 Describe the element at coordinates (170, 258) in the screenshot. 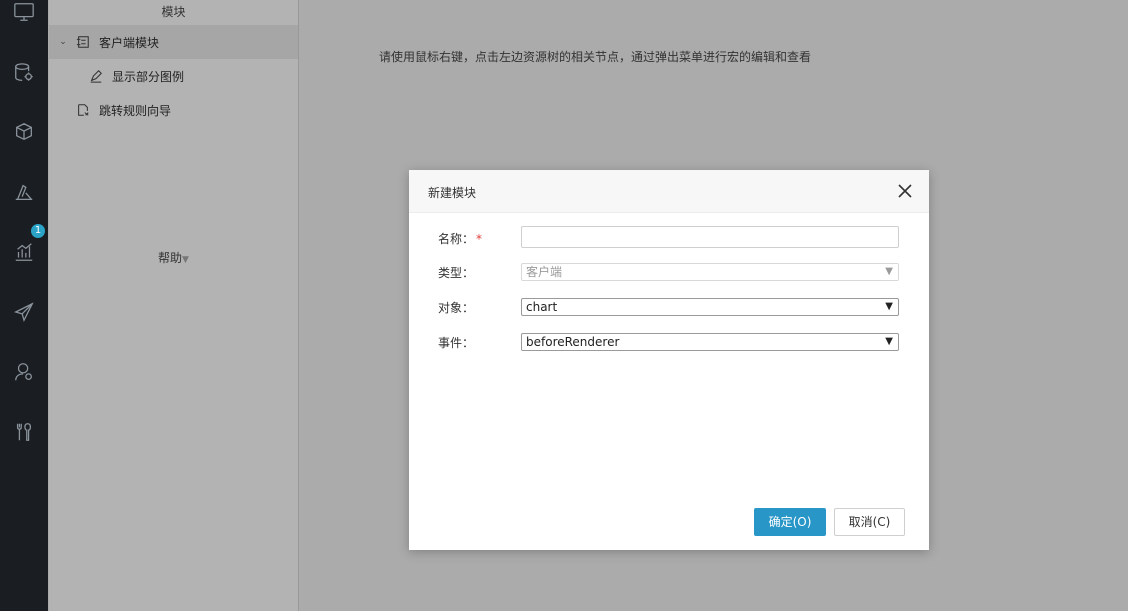

I see `help-label: 帮助` at that location.